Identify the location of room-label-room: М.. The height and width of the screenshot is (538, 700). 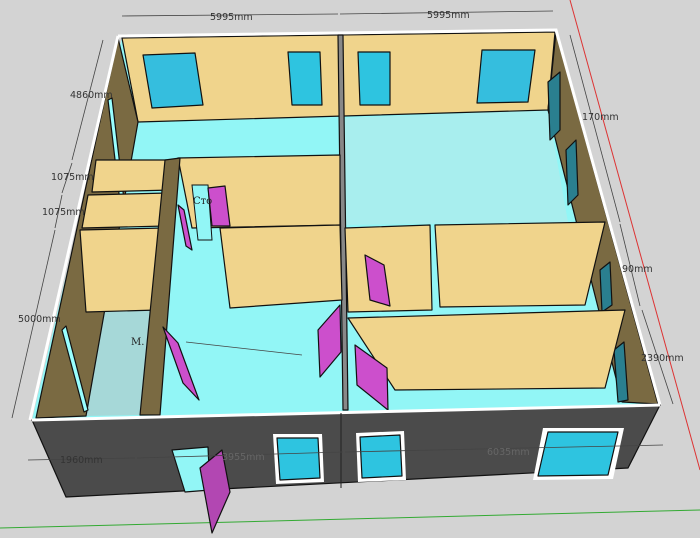
(137, 342).